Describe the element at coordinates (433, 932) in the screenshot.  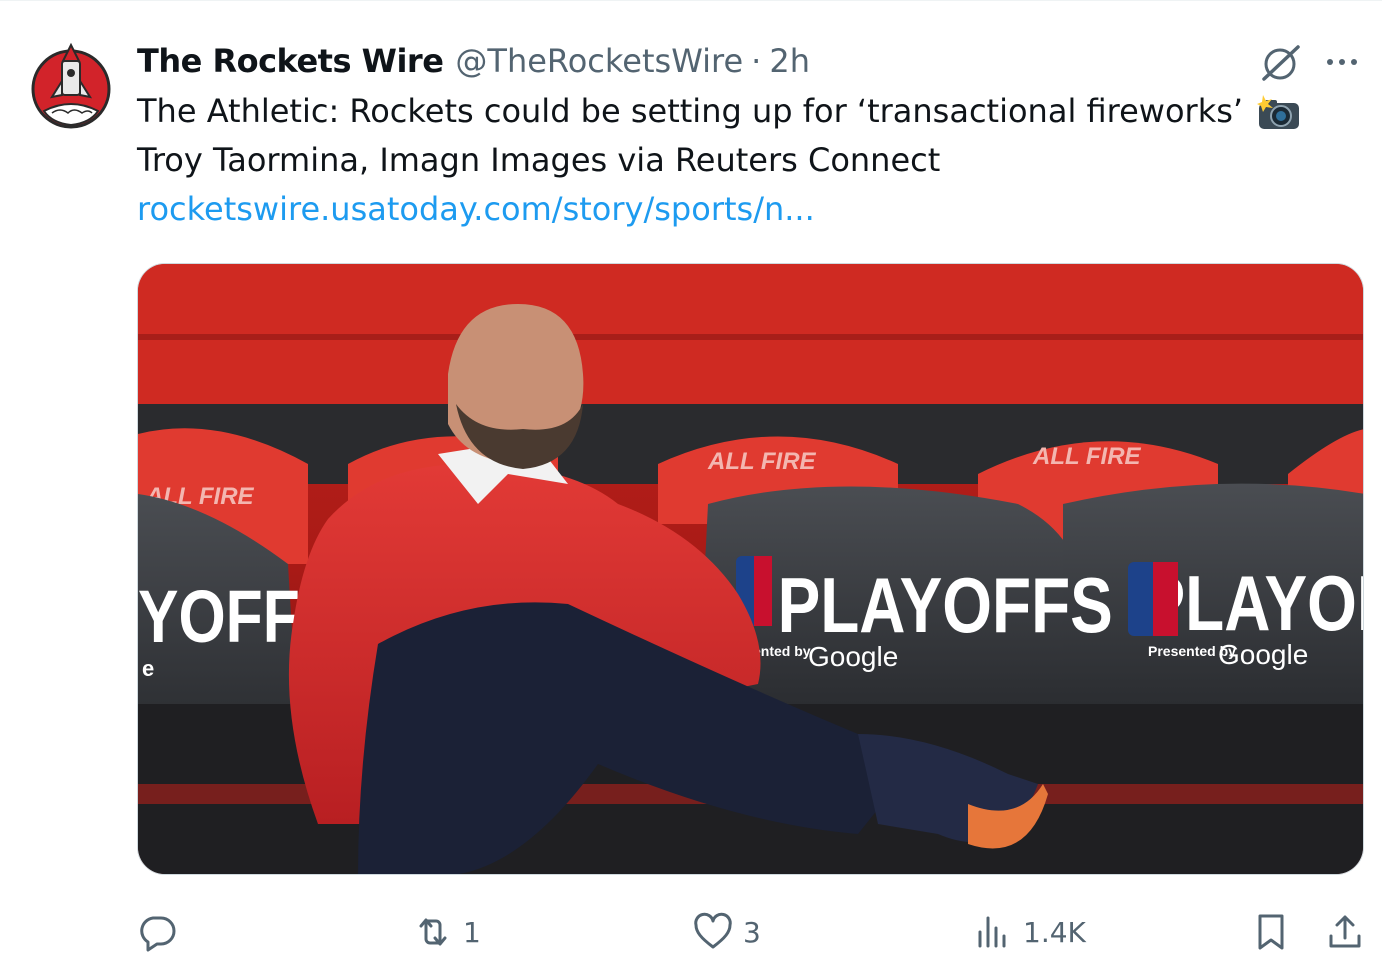
I see `repost-icon` at that location.